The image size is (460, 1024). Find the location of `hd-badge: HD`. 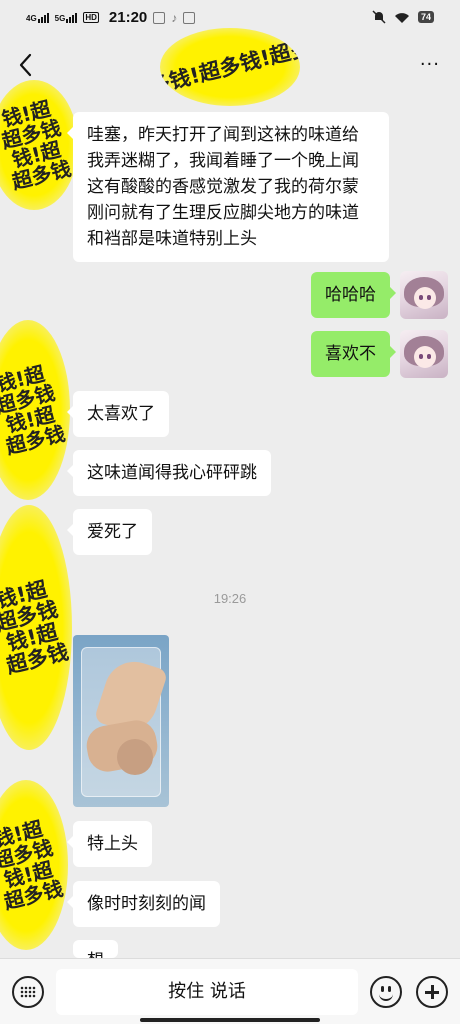

hd-badge: HD is located at coordinates (91, 17).